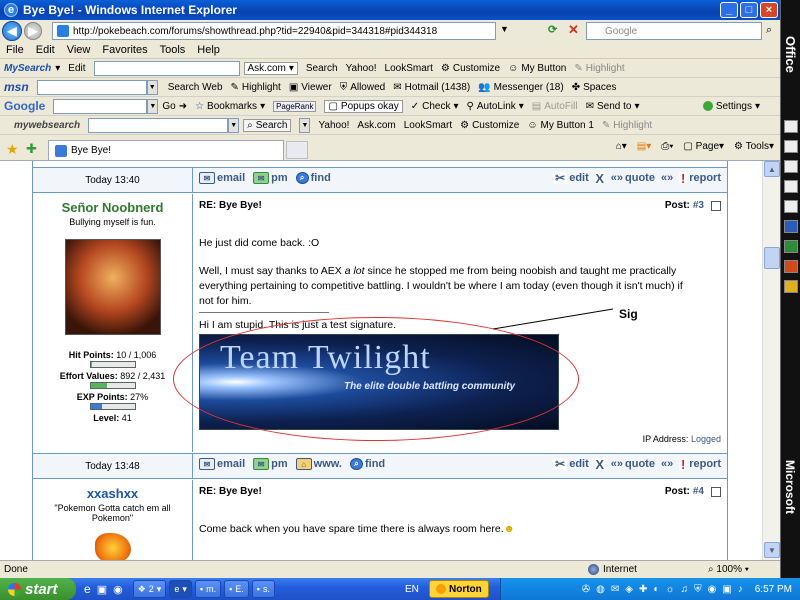  What do you see at coordinates (297, 150) in the screenshot?
I see `new-tab-button` at bounding box center [297, 150].